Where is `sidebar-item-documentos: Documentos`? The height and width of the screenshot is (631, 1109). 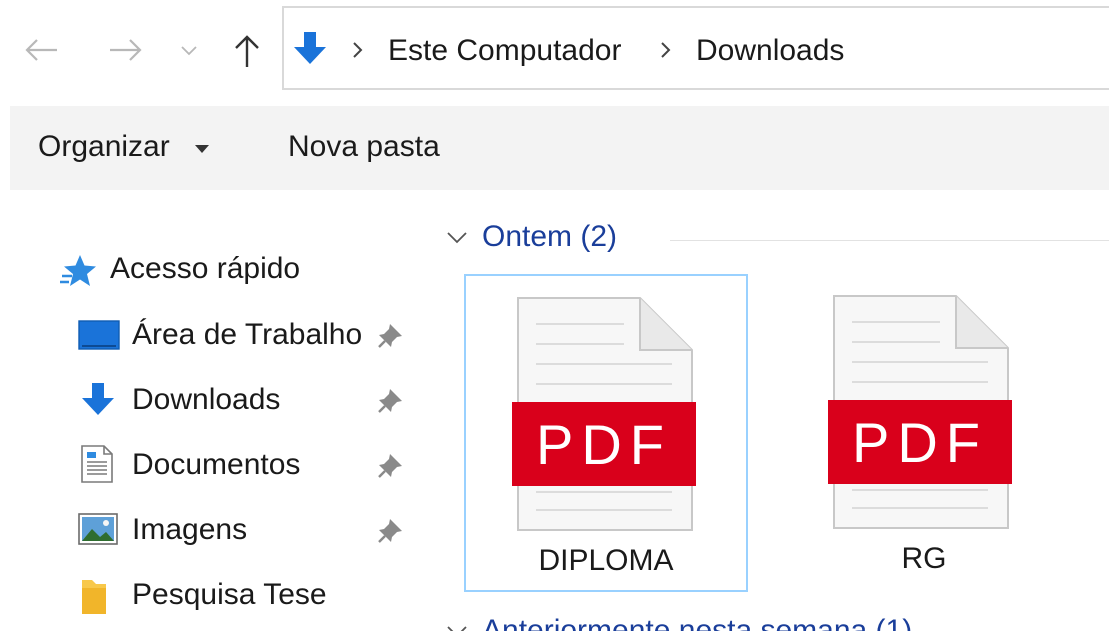 sidebar-item-documentos: Documentos is located at coordinates (210, 464).